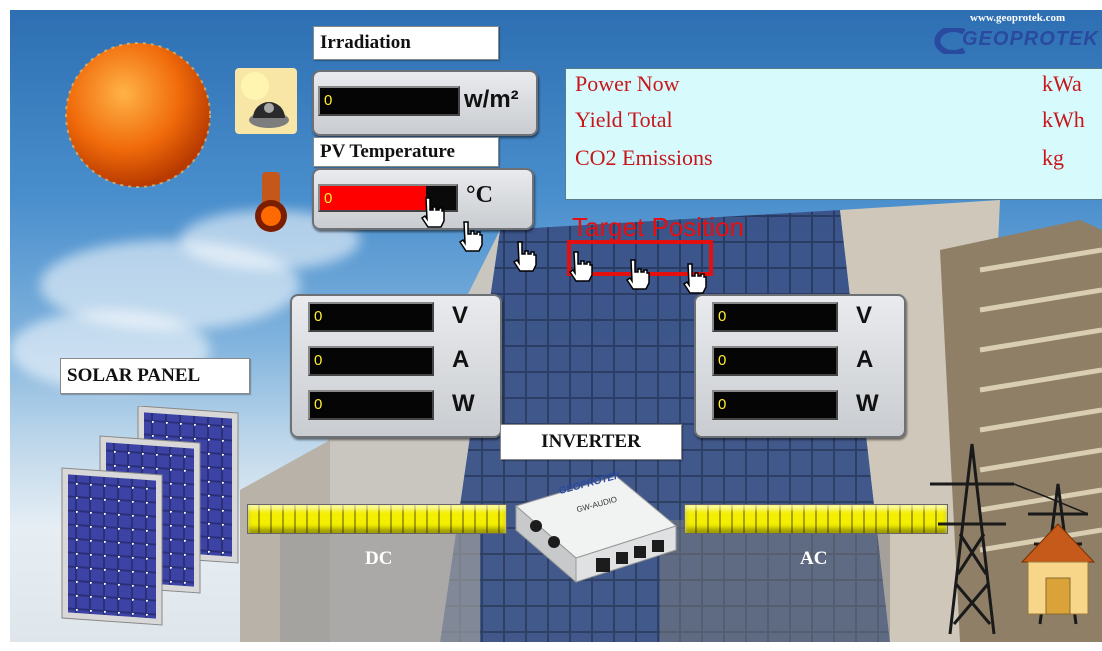 This screenshot has height=651, width=1102. Describe the element at coordinates (328, 198) in the screenshot. I see `pv-temperature-value: 0` at that location.